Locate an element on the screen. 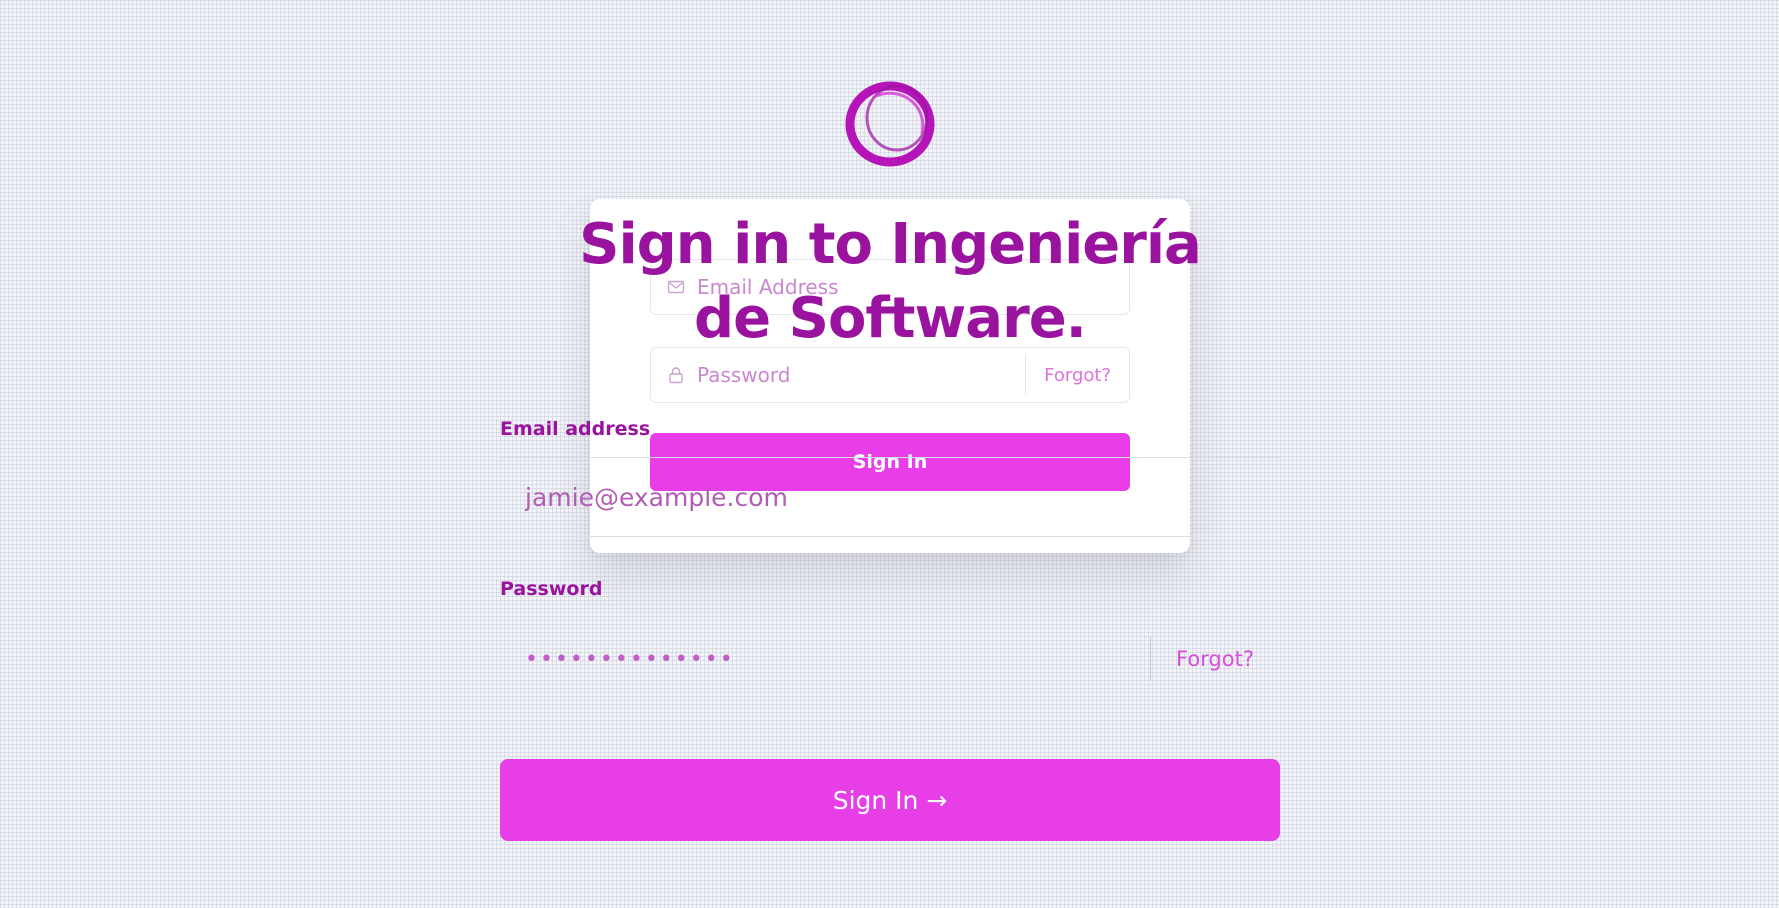 This screenshot has height=908, width=1779. lock-icon is located at coordinates (676, 375).